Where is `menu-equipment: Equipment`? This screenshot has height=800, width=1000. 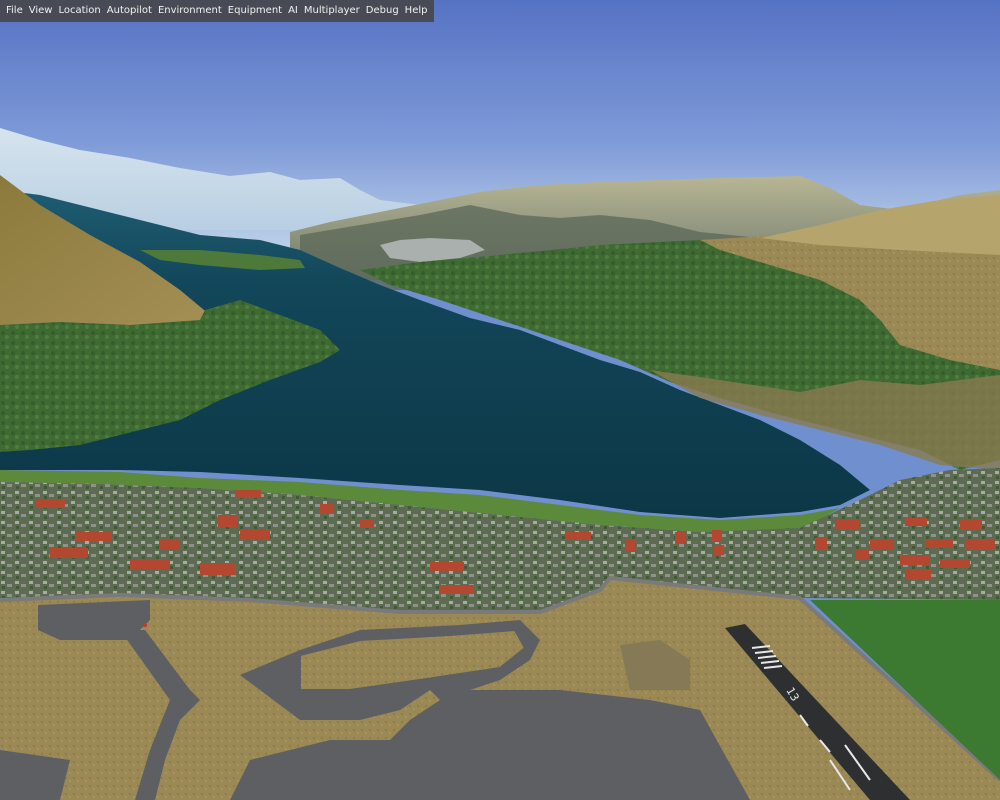 menu-equipment: Equipment is located at coordinates (255, 11).